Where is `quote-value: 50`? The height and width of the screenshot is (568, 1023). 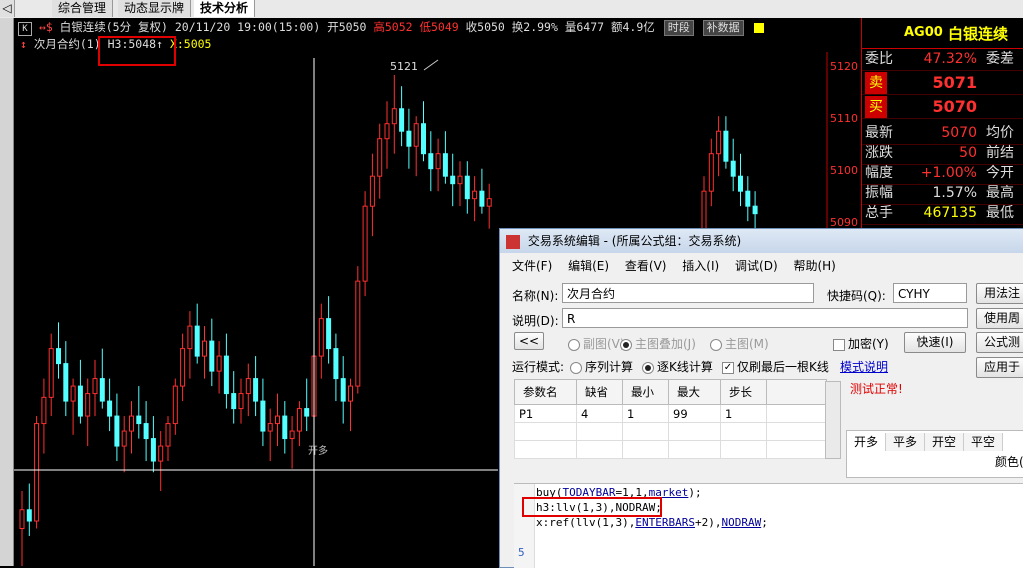
quote-value: 50 is located at coordinates (968, 153).